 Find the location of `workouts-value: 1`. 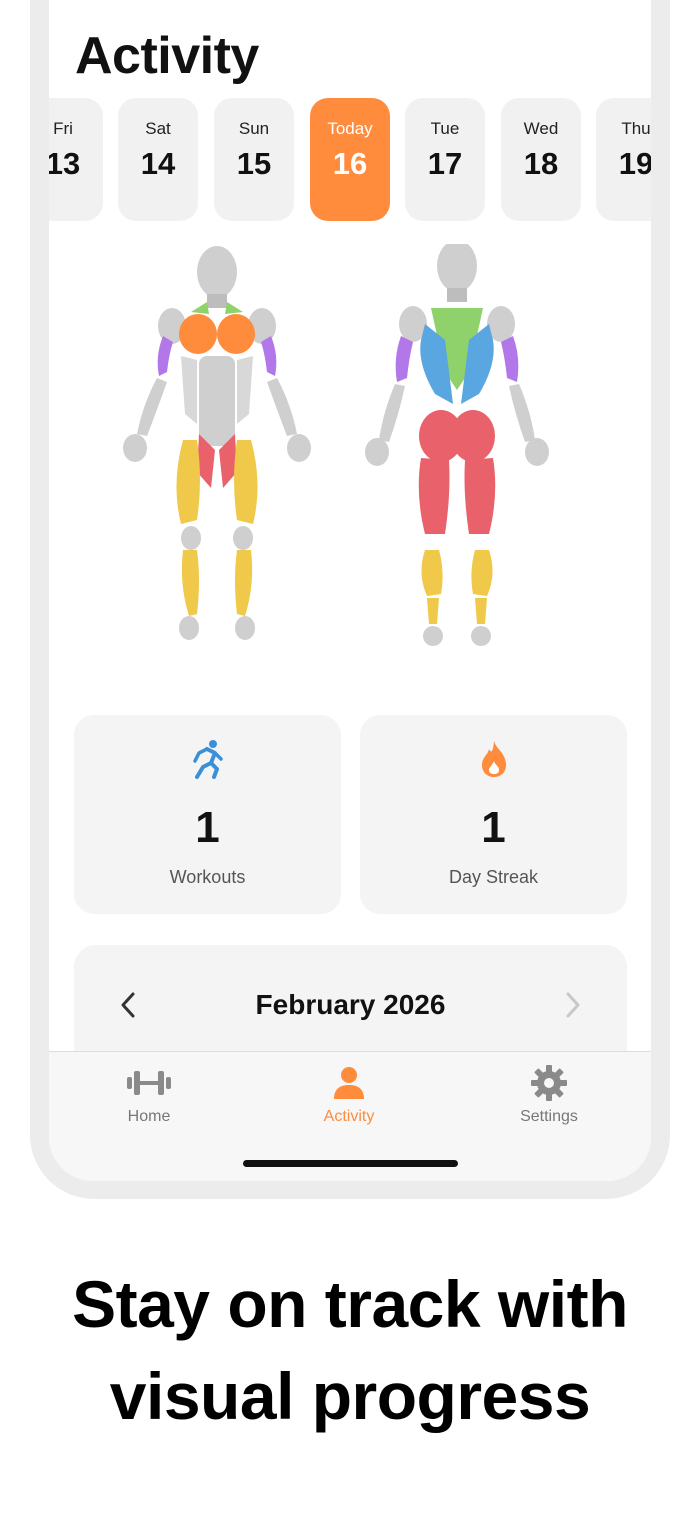

workouts-value: 1 is located at coordinates (207, 827).